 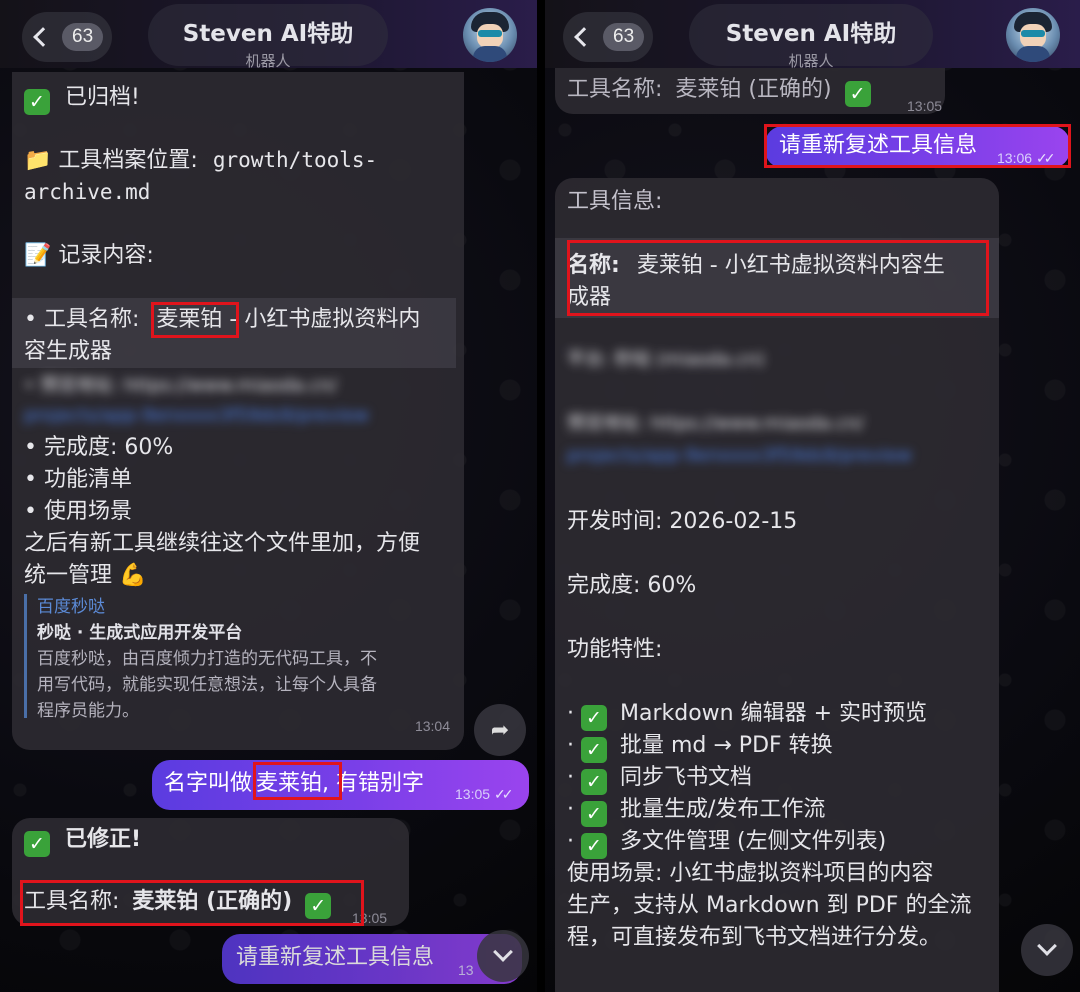 What do you see at coordinates (682, 521) in the screenshot?
I see `dev-time: 开发时间: 2026-02-15` at bounding box center [682, 521].